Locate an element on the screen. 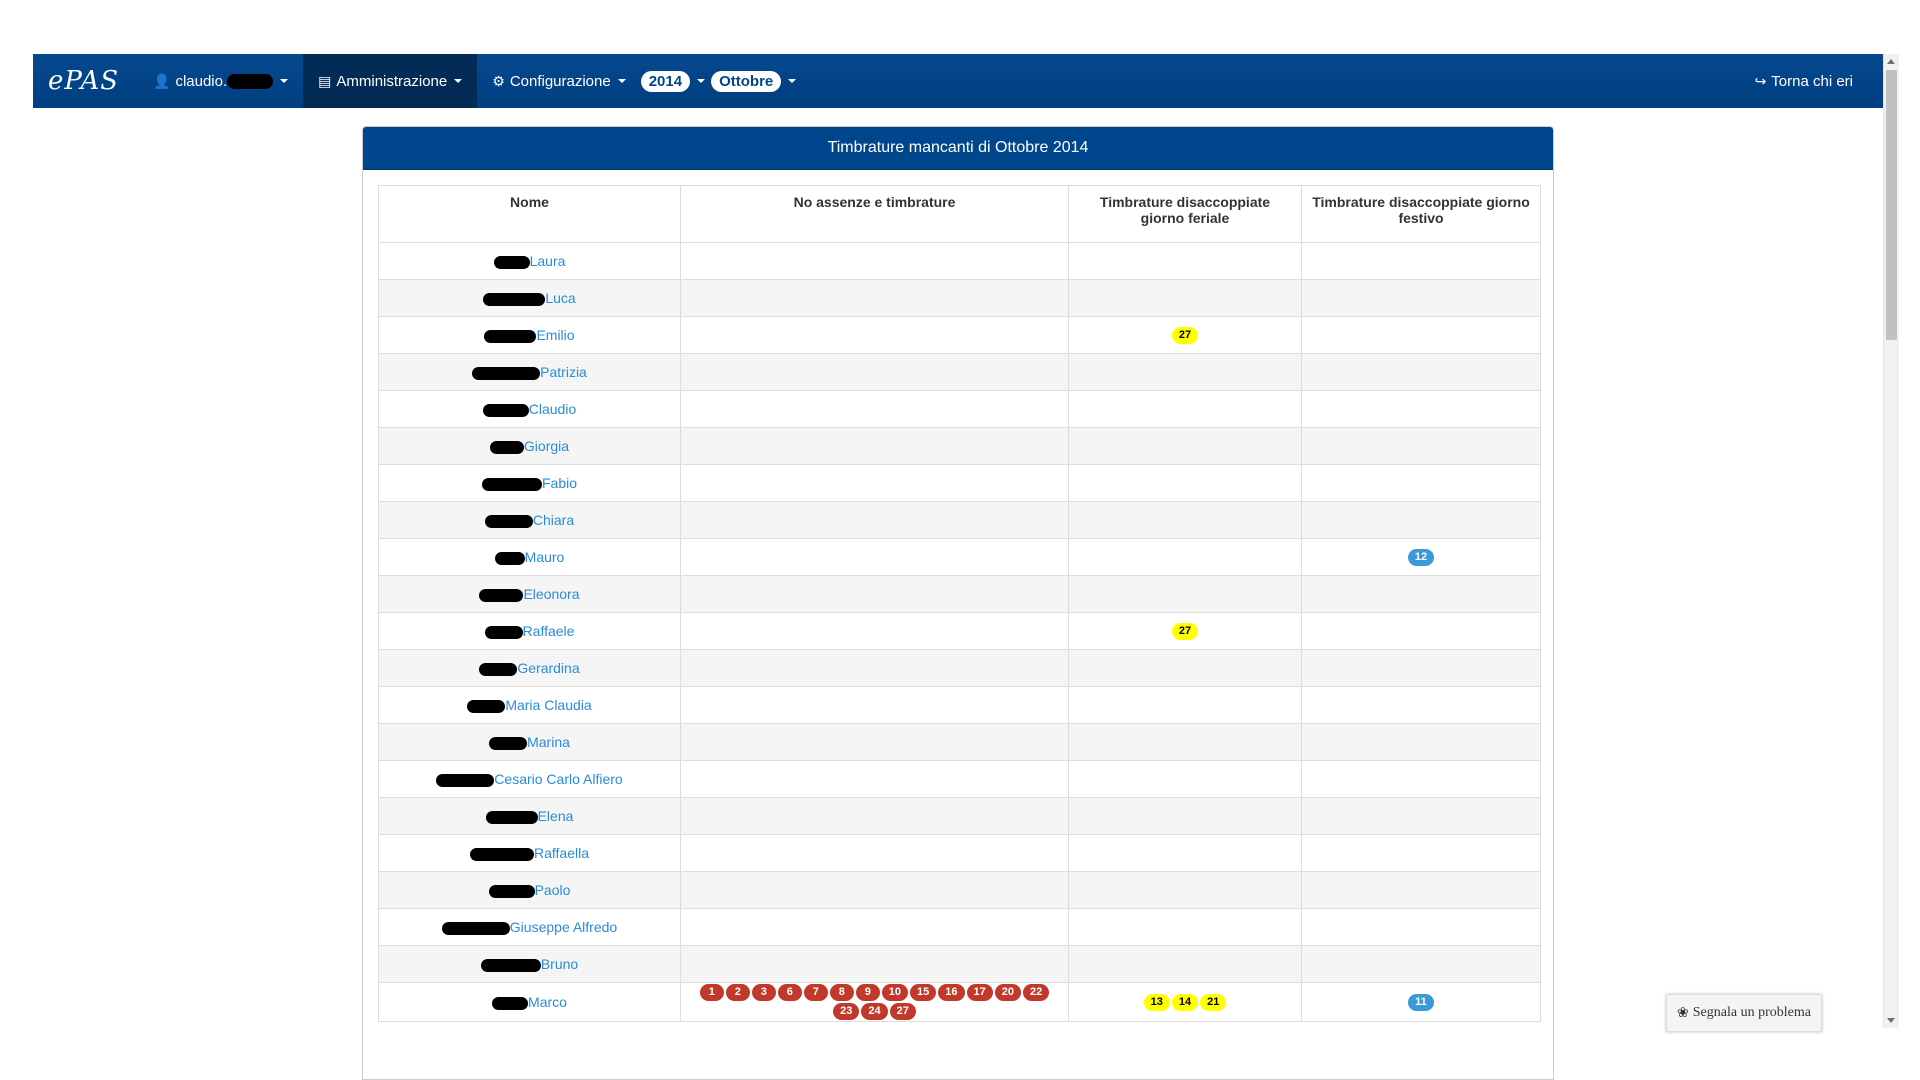 The width and height of the screenshot is (1920, 1080). day-badge-holiday: 12 is located at coordinates (1421, 557).